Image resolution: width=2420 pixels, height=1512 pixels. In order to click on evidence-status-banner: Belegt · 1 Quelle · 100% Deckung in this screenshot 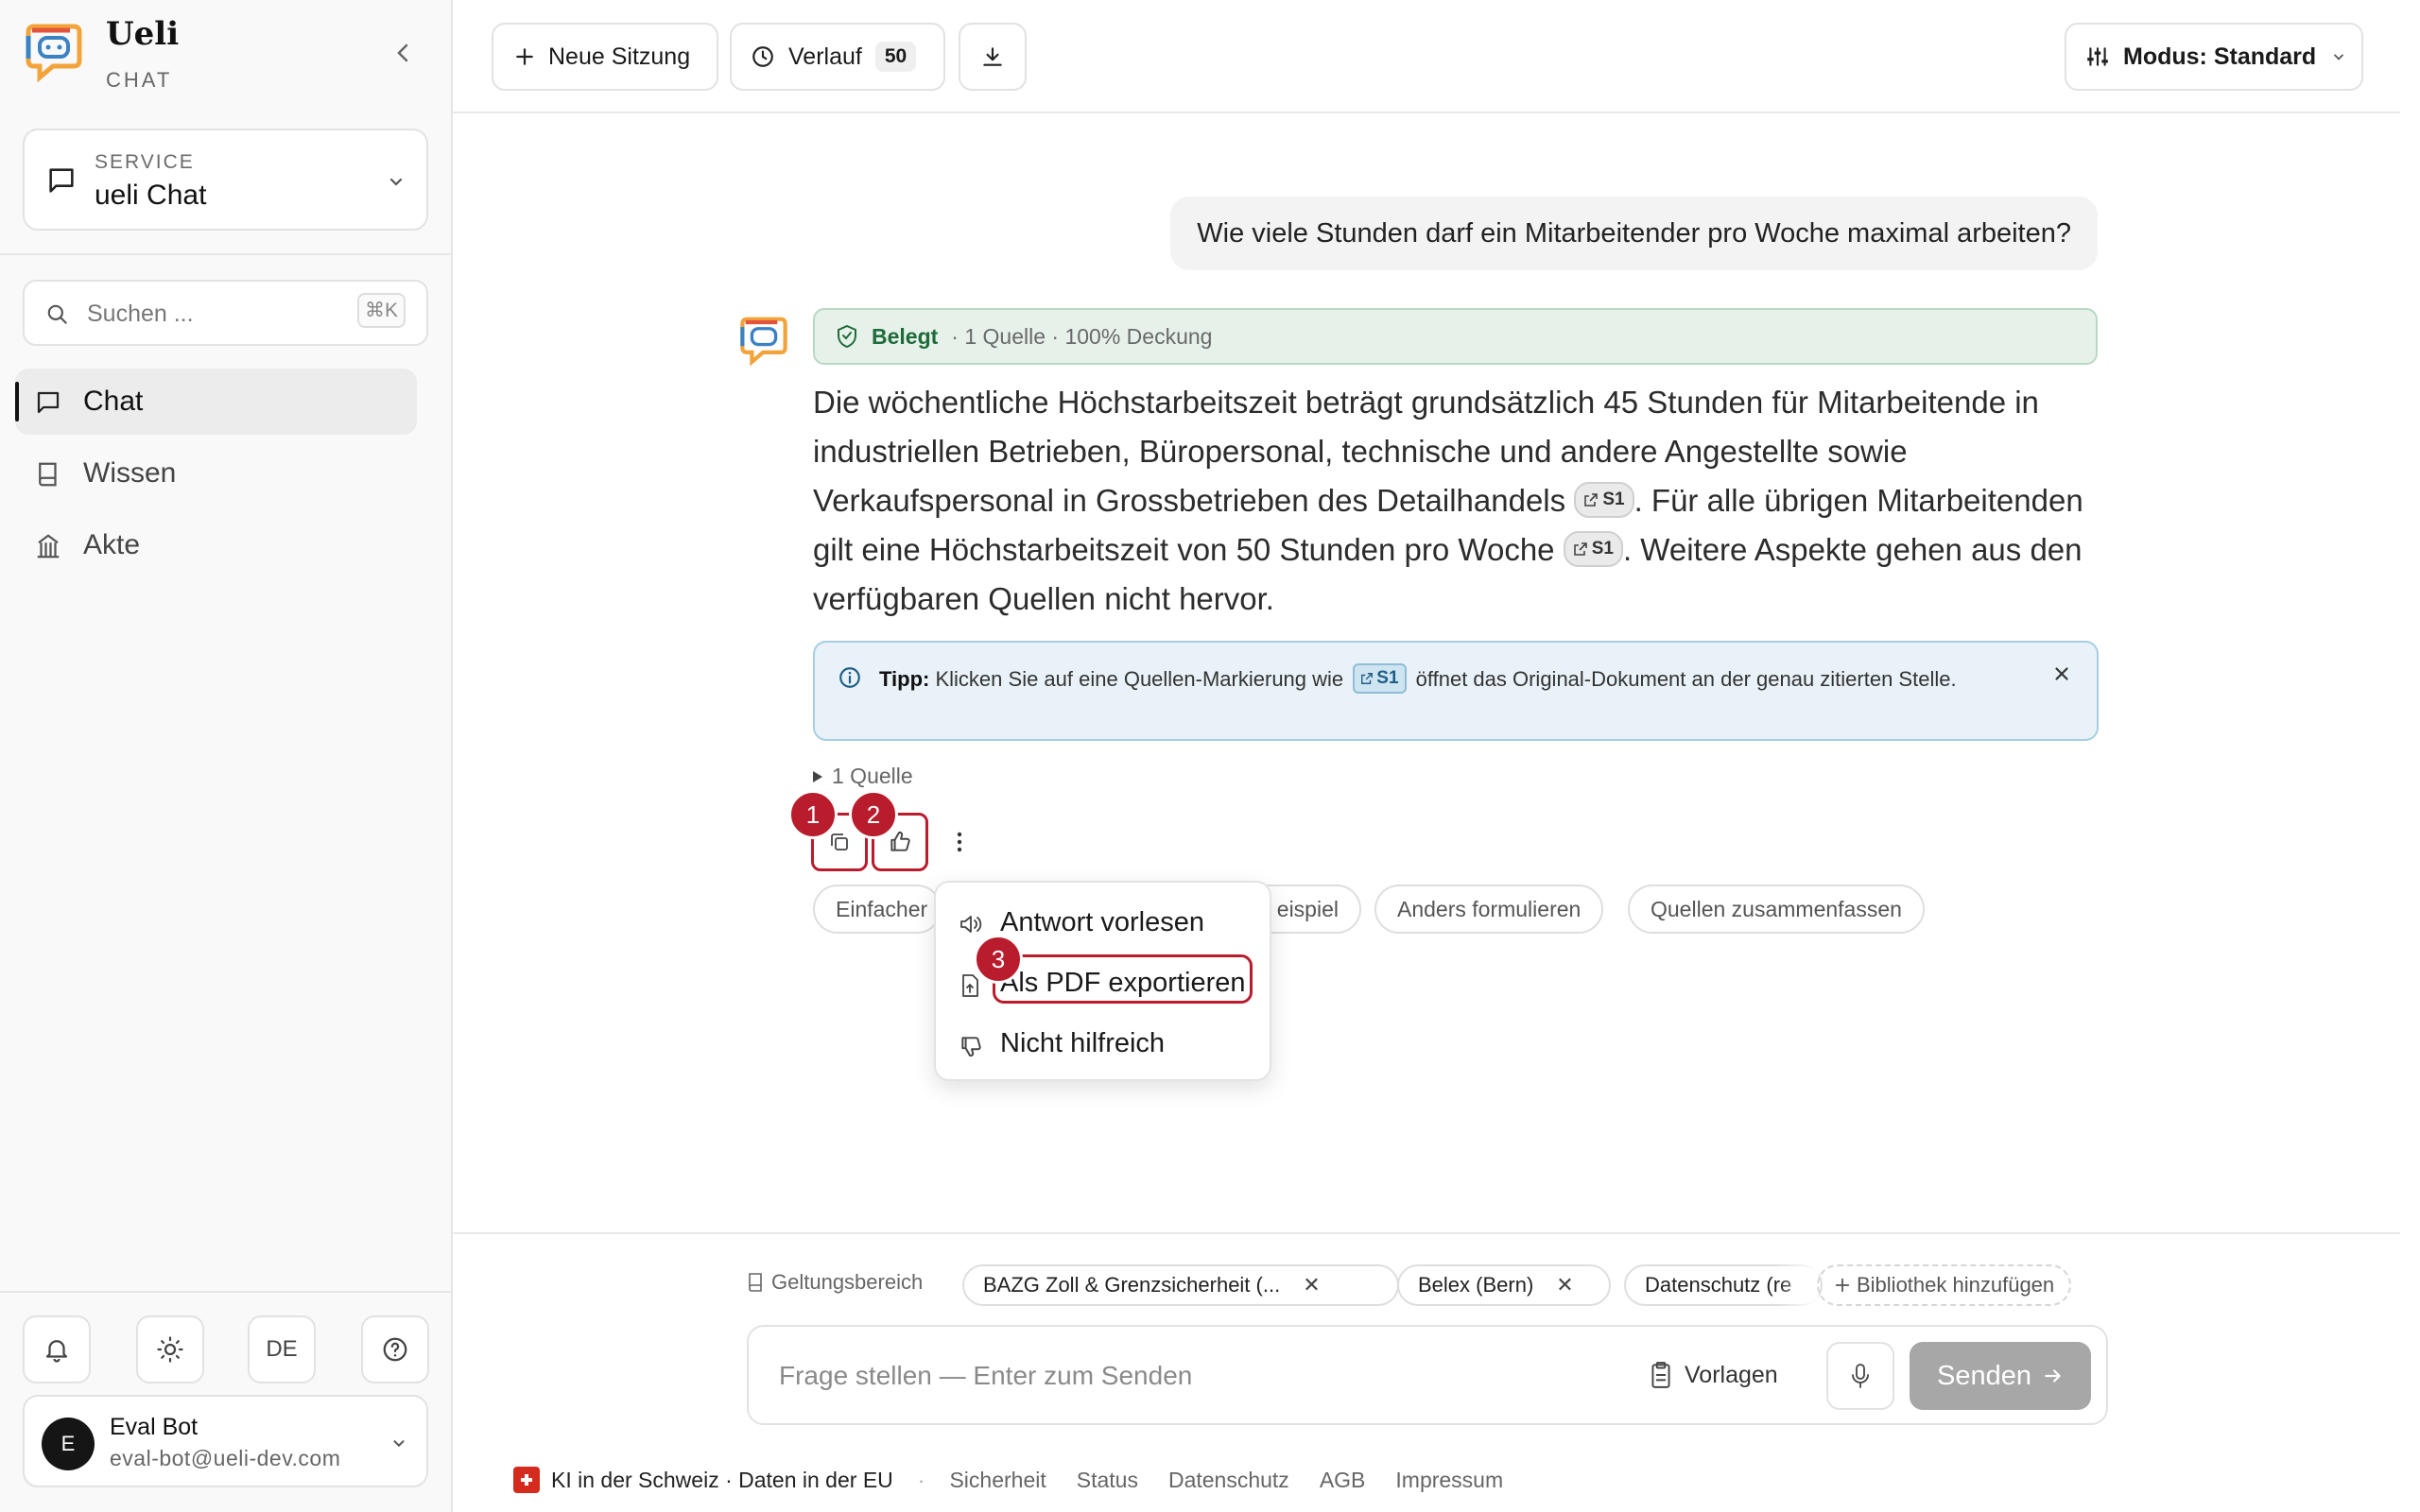, I will do `click(1455, 336)`.